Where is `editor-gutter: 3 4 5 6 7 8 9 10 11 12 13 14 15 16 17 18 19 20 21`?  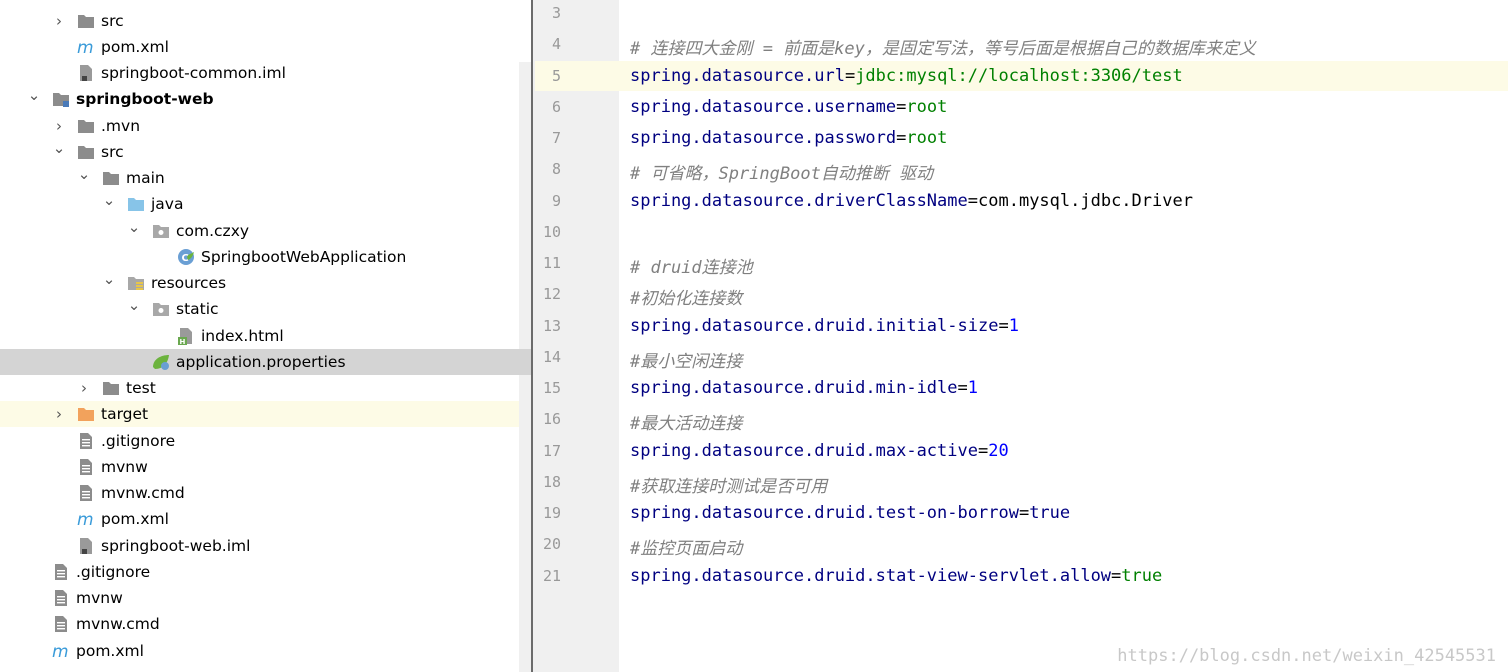
editor-gutter: 3 4 5 6 7 8 9 10 11 12 13 14 15 16 17 18 19 20 21 is located at coordinates (576, 336).